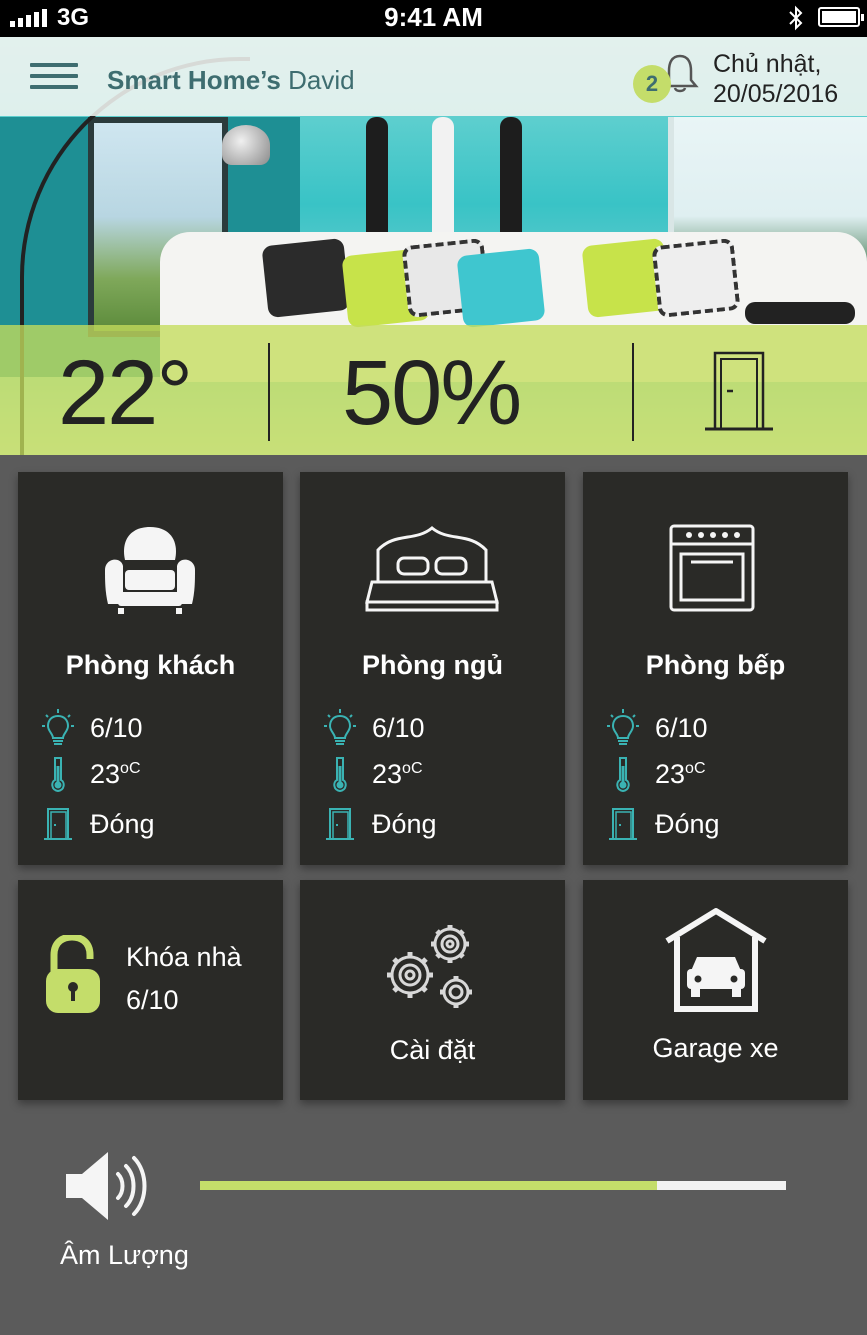 This screenshot has width=867, height=1335. What do you see at coordinates (775, 79) in the screenshot?
I see `date-display: Chủ nhật, 20/05/2016` at bounding box center [775, 79].